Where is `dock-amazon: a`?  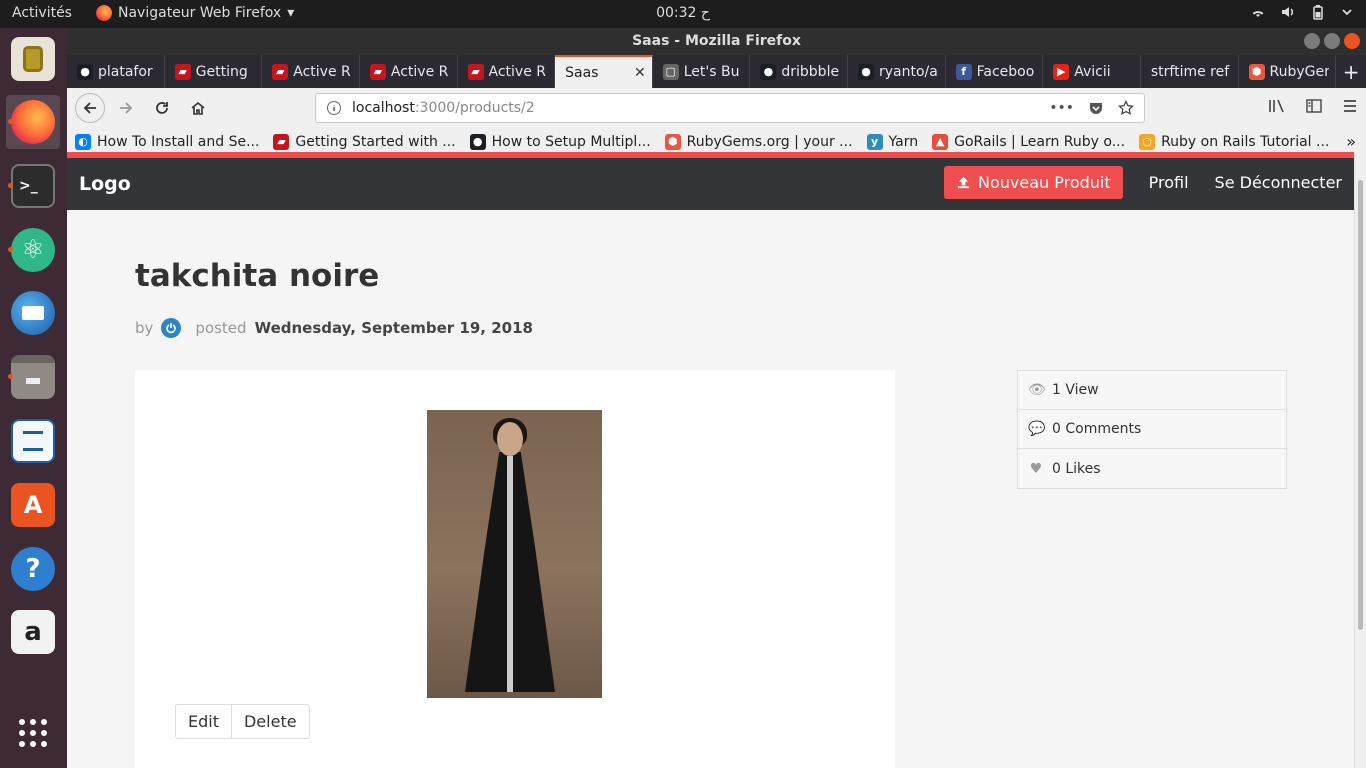 dock-amazon: a is located at coordinates (33, 632).